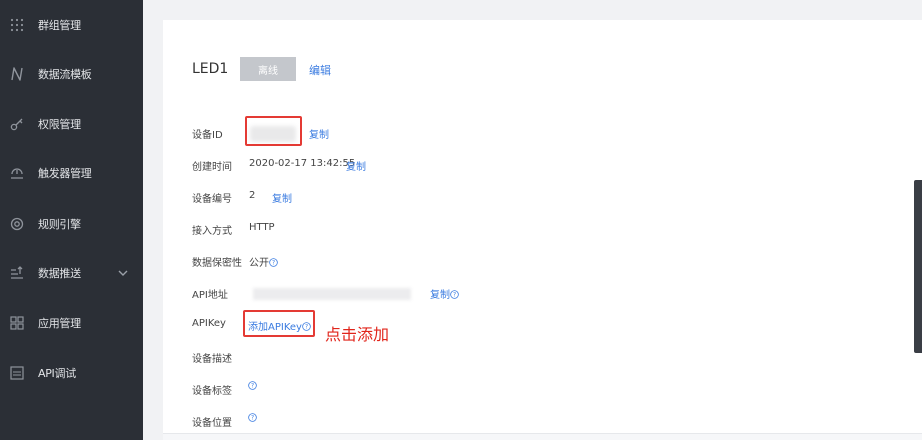 This screenshot has height=440, width=922. I want to click on sidebar-item-label: API调试, so click(57, 373).